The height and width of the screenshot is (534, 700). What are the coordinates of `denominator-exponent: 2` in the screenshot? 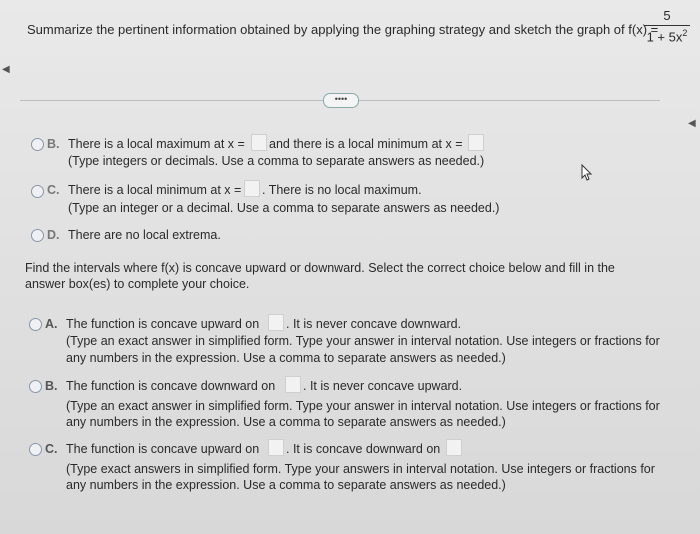 It's located at (685, 33).